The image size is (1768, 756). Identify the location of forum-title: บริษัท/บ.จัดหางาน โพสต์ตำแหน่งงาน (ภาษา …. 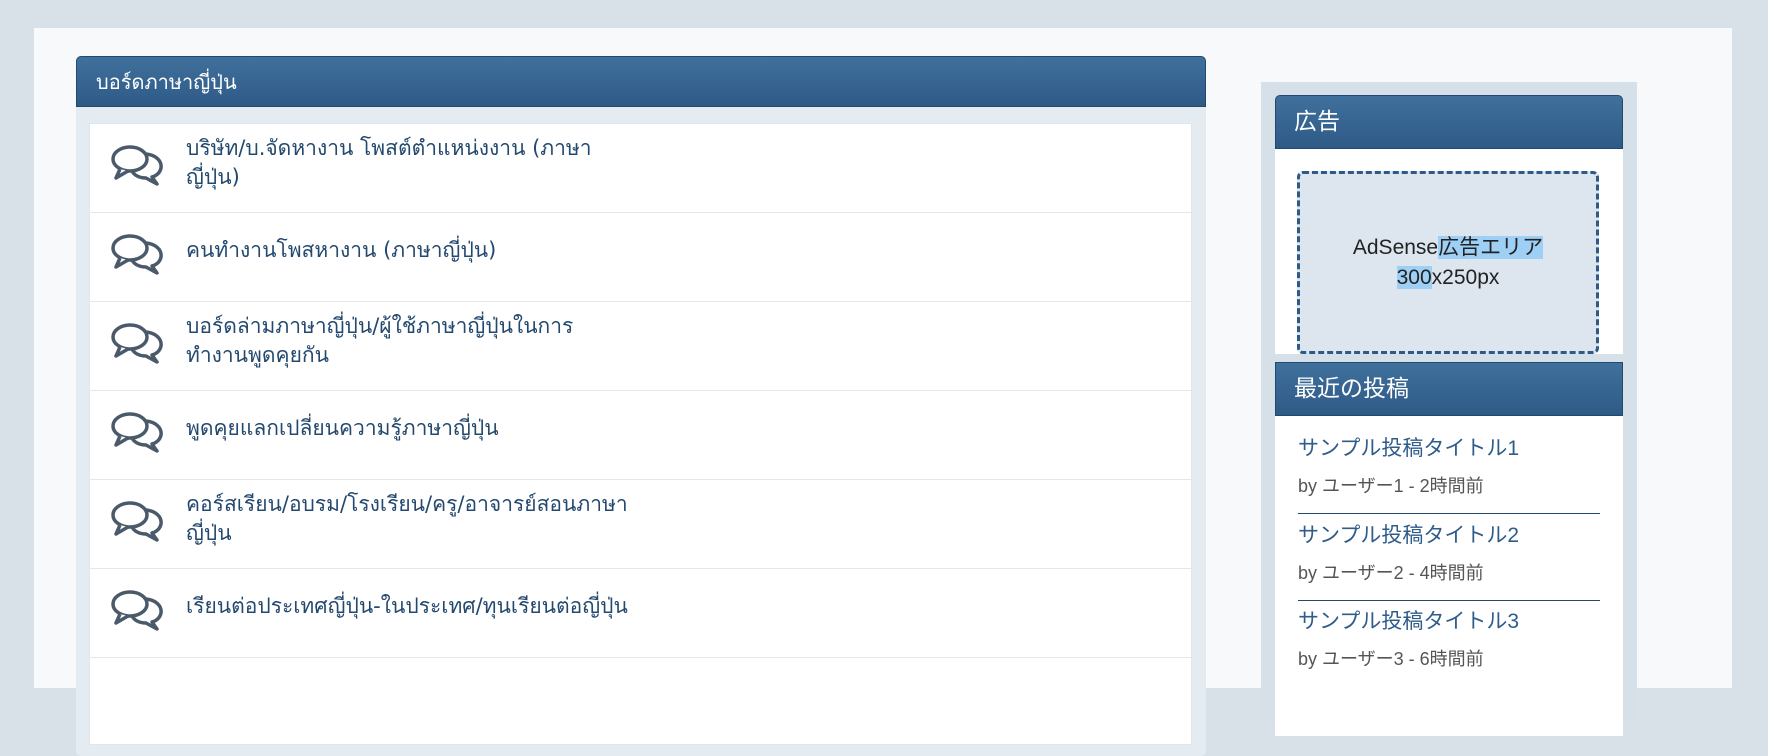
(436, 163).